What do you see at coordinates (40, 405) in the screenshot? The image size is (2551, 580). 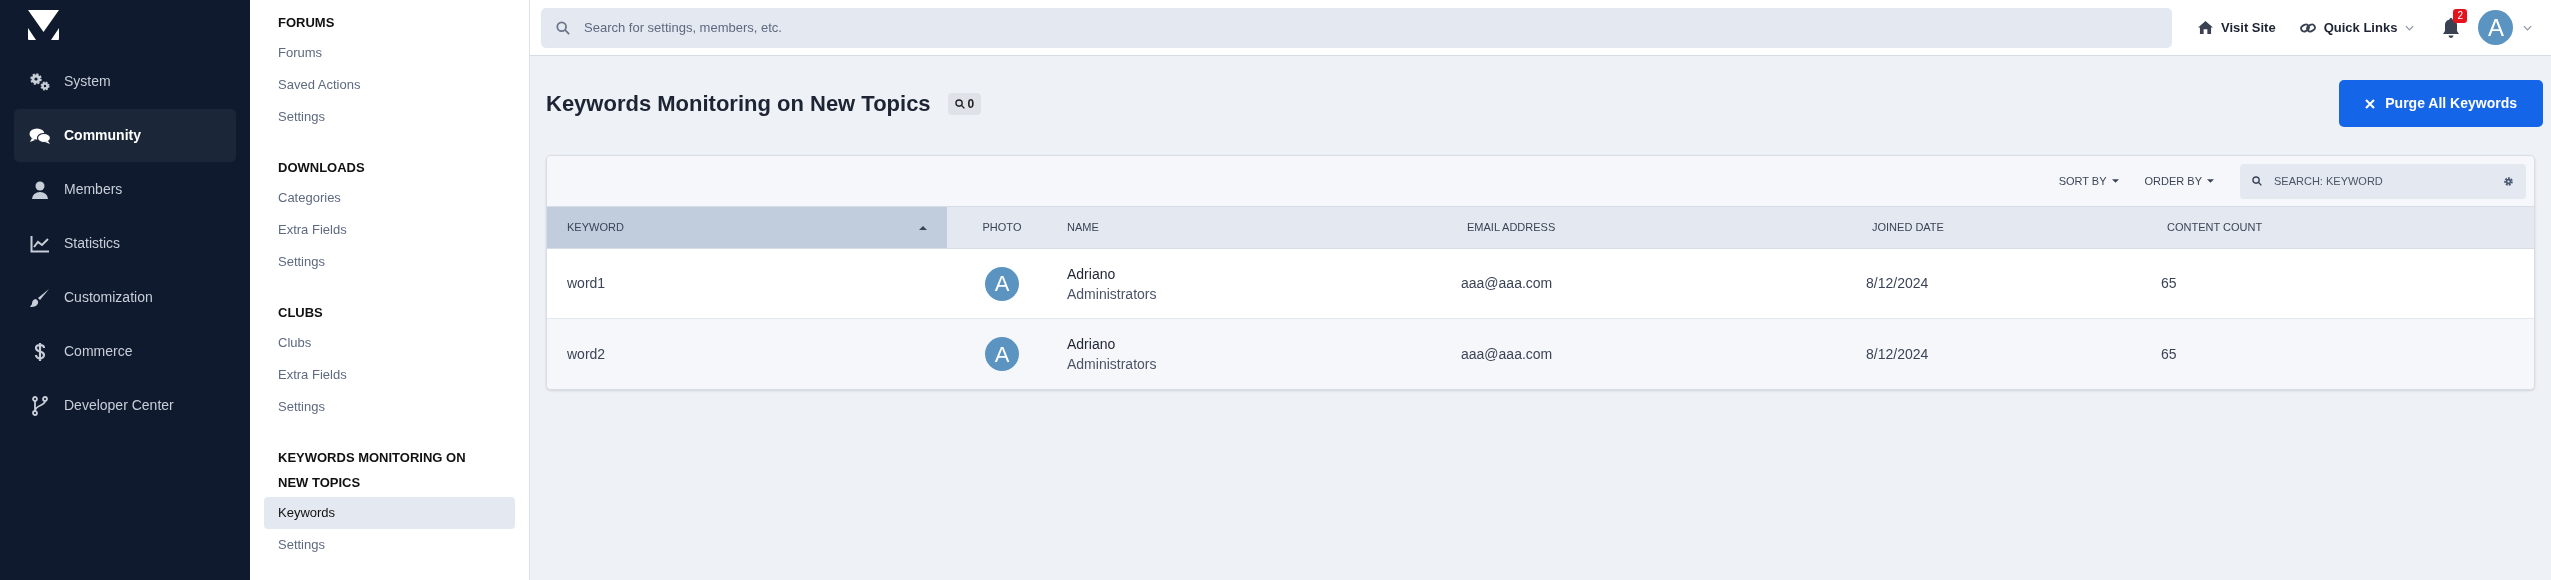 I see `branch-icon` at bounding box center [40, 405].